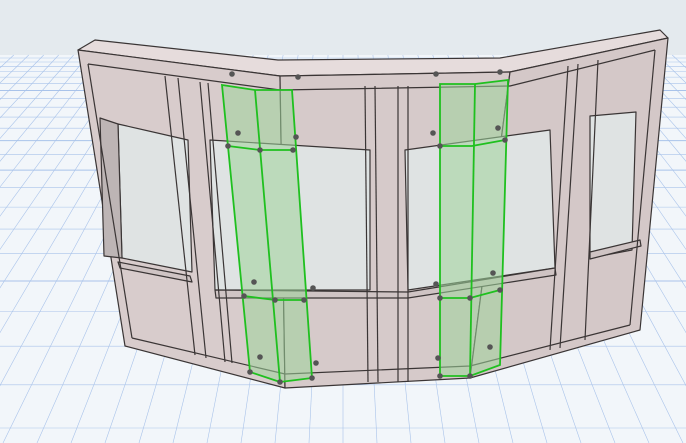 The image size is (686, 443). Describe the element at coordinates (474, 227) in the screenshot. I see `selected-panel-right` at that location.